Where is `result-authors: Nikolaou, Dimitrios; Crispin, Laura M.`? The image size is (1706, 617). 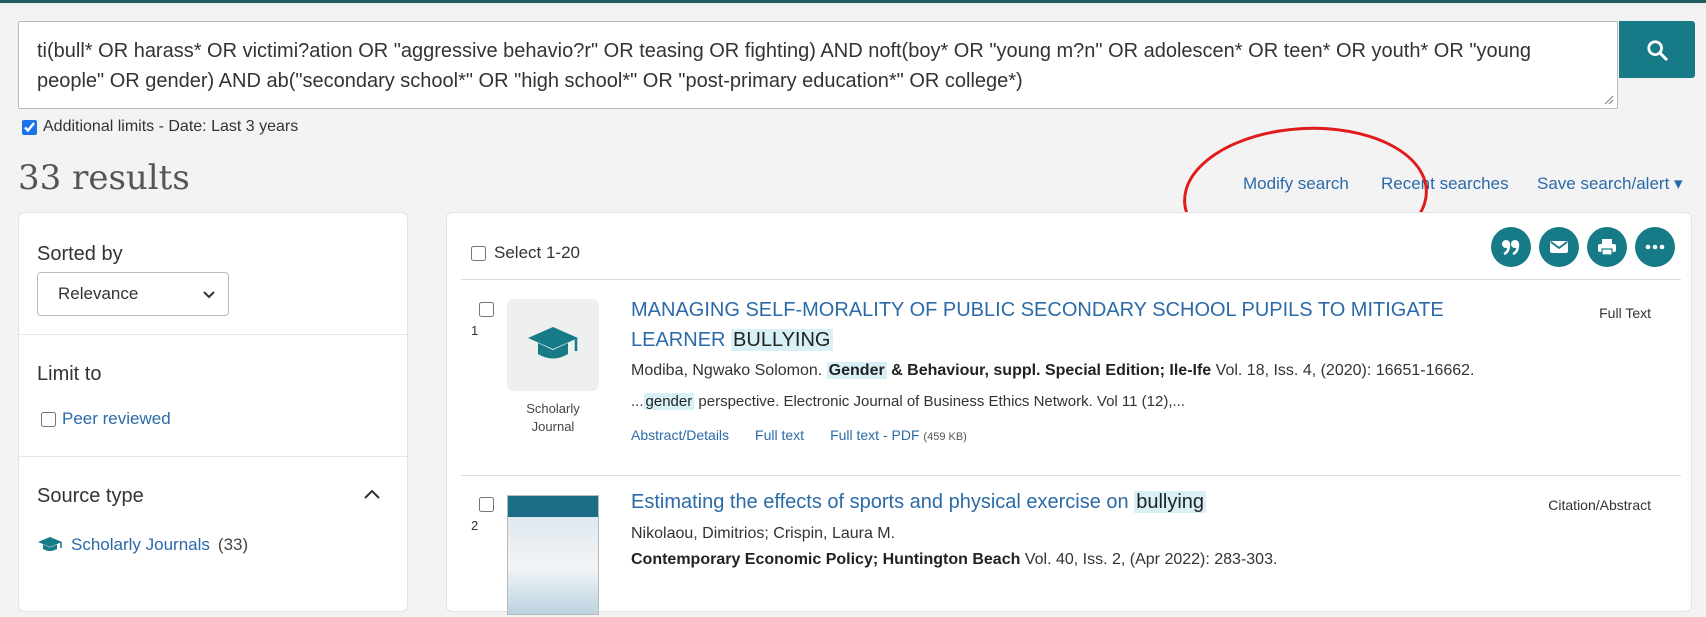 result-authors: Nikolaou, Dimitrios; Crispin, Laura M. is located at coordinates (763, 533).